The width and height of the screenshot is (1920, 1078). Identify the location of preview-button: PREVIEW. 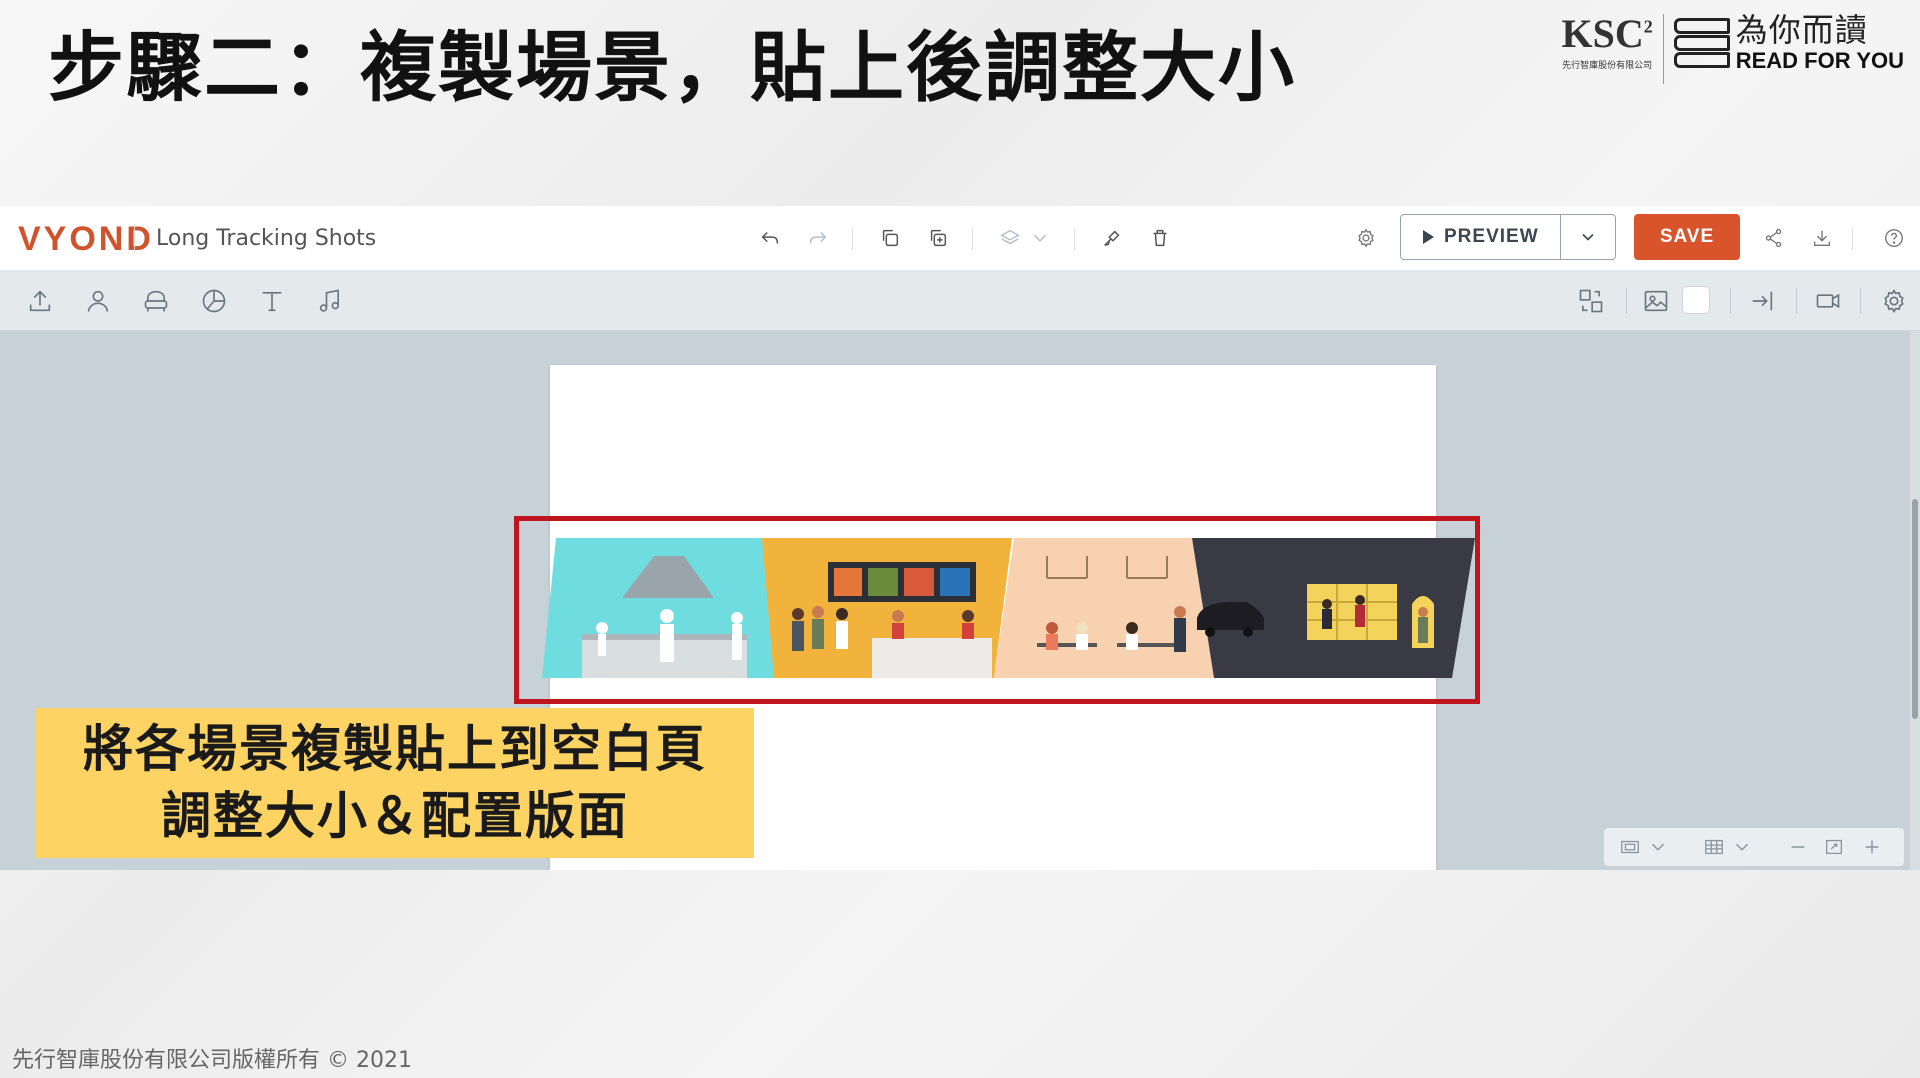
(1508, 237).